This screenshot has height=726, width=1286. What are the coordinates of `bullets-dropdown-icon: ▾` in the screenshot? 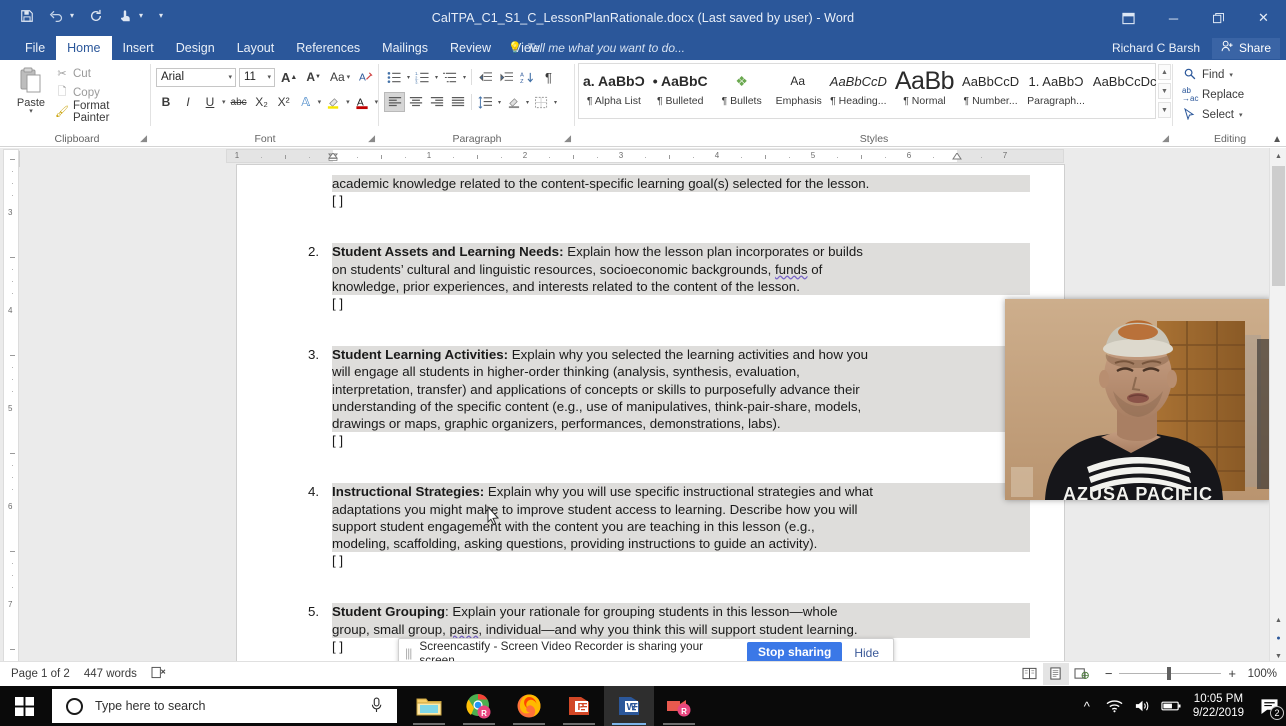 It's located at (408, 77).